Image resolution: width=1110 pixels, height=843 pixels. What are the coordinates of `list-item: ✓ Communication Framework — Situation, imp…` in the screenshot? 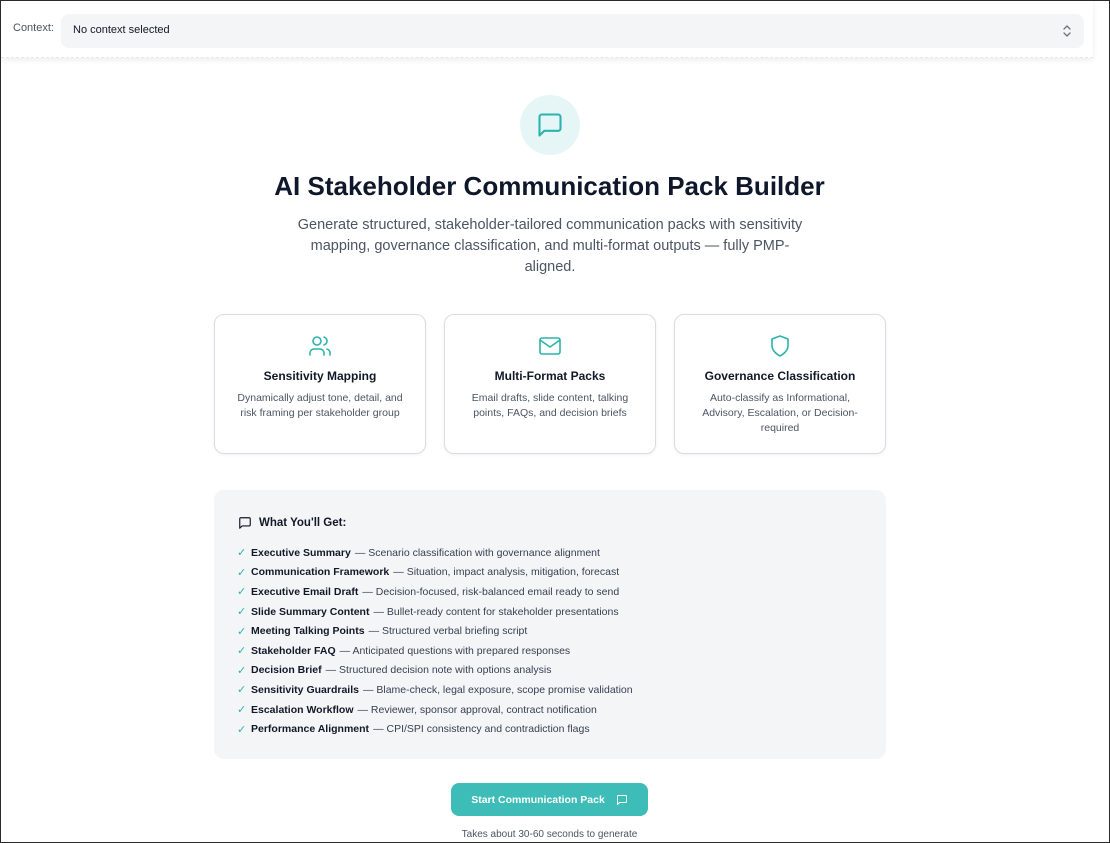 It's located at (435, 573).